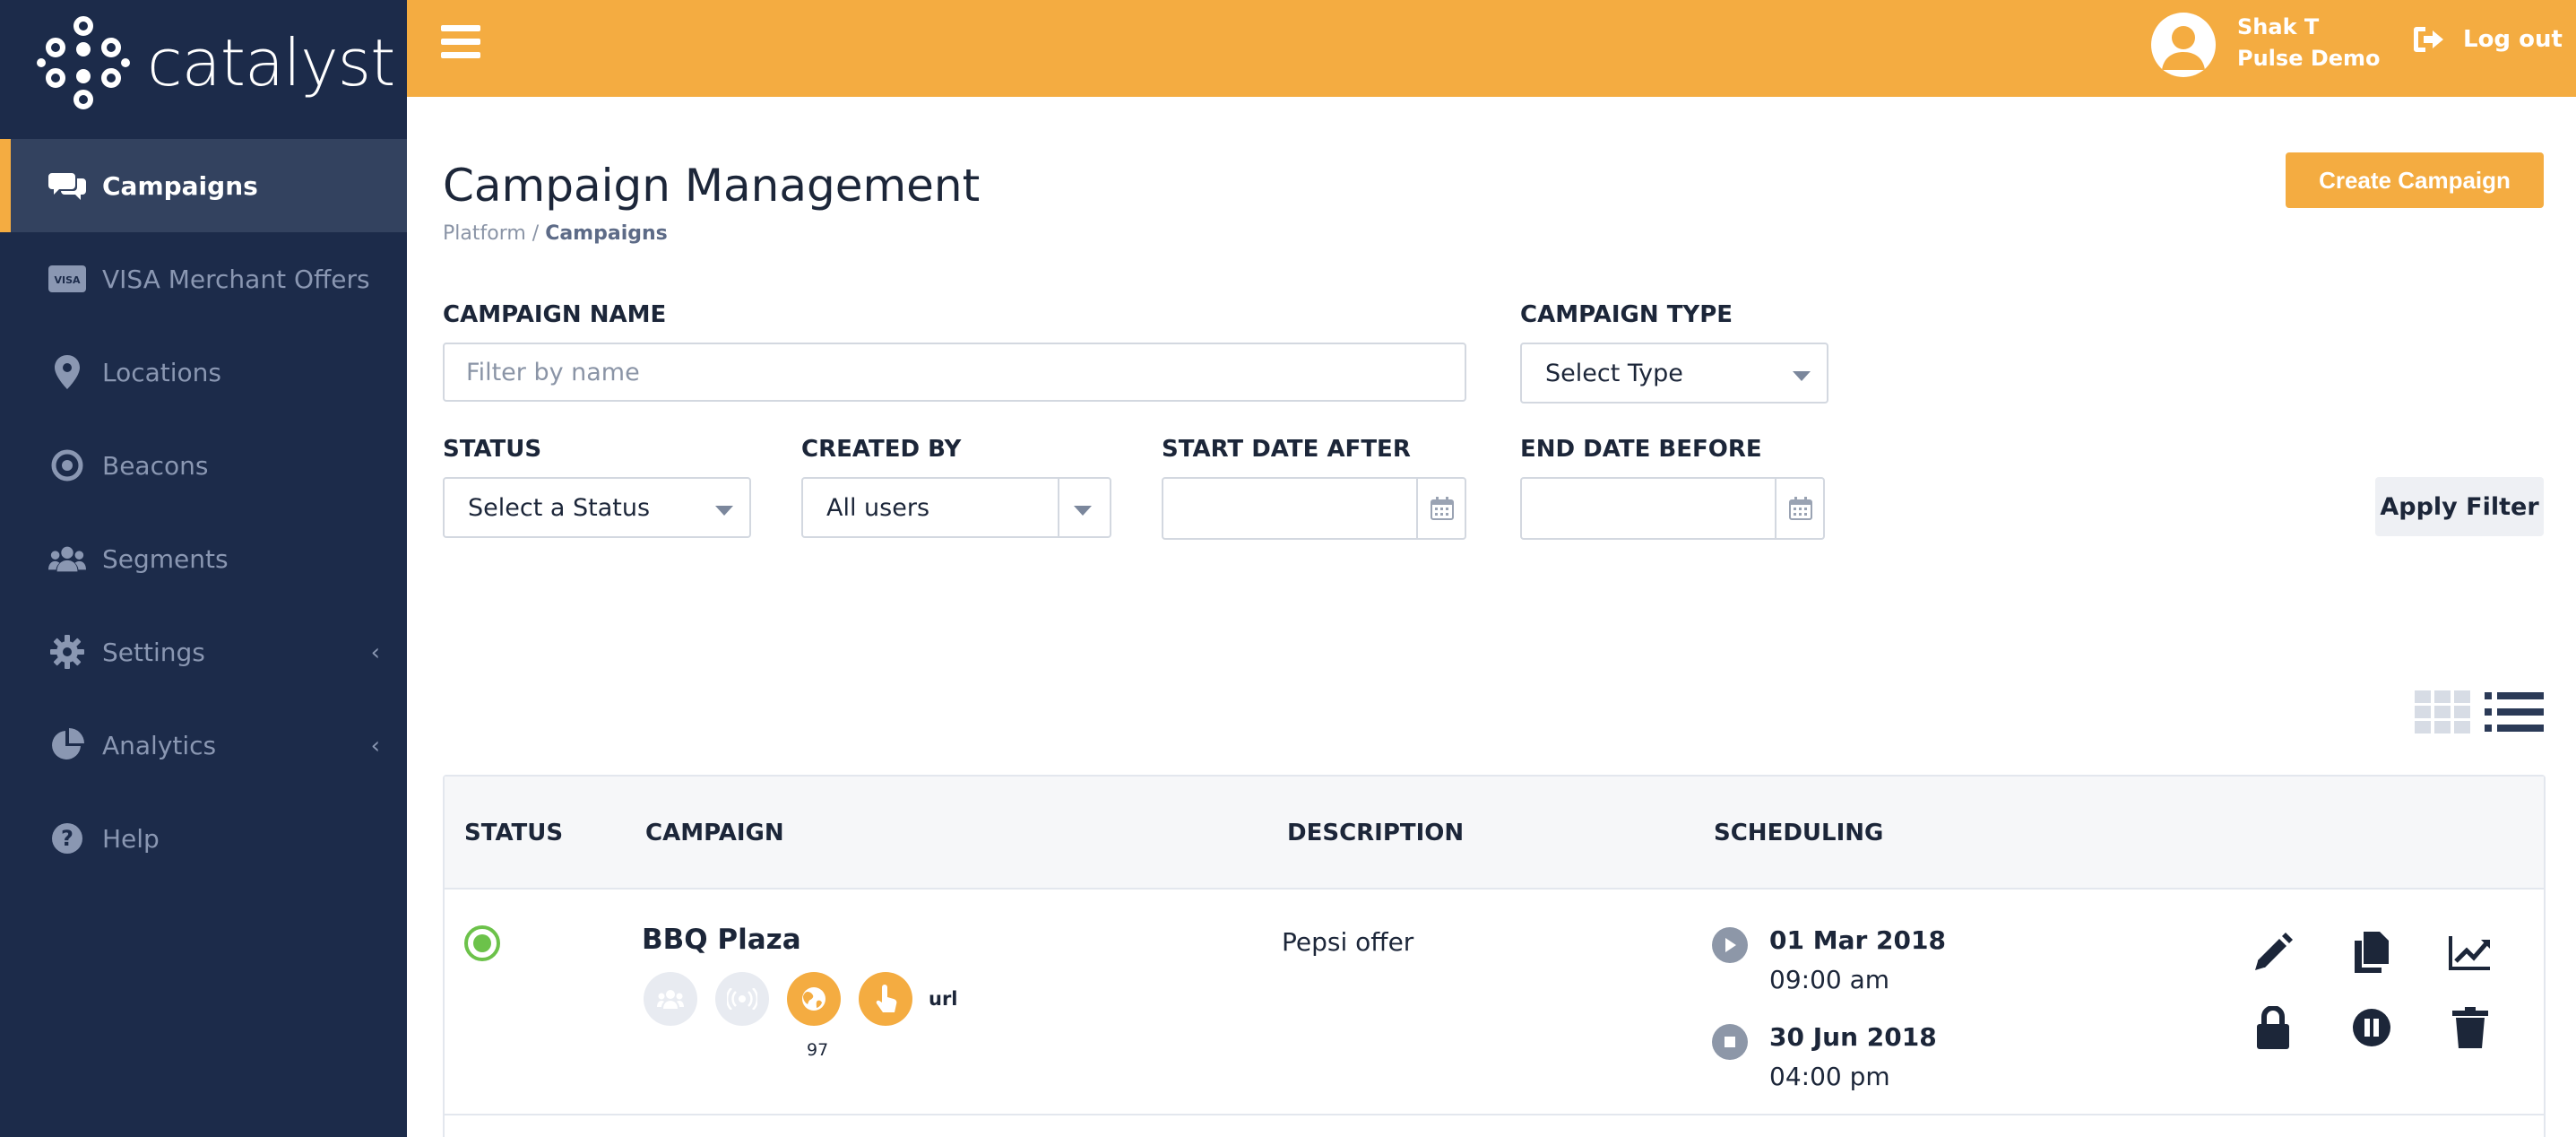 The width and height of the screenshot is (2576, 1137). I want to click on end-date-label: END DATE BEFORE, so click(1641, 449).